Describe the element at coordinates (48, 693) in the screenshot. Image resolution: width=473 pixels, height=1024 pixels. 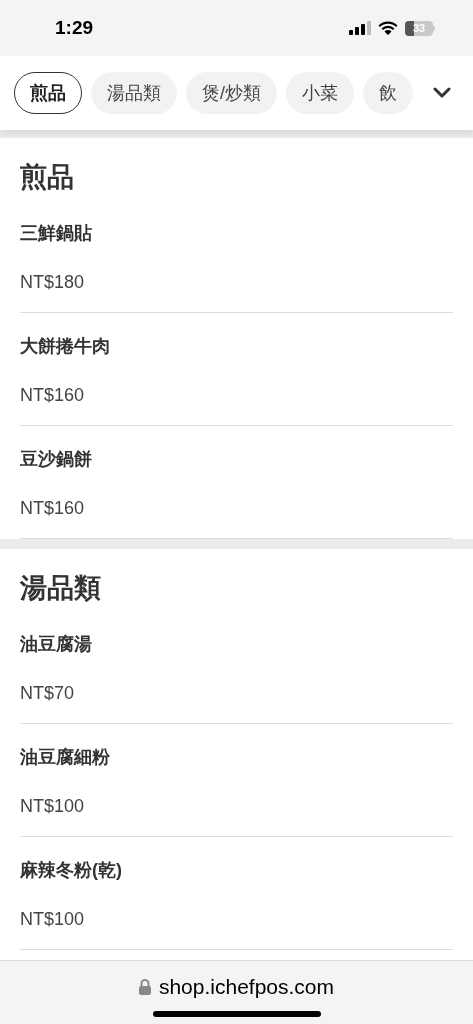
I see `item-price: NT$70` at that location.